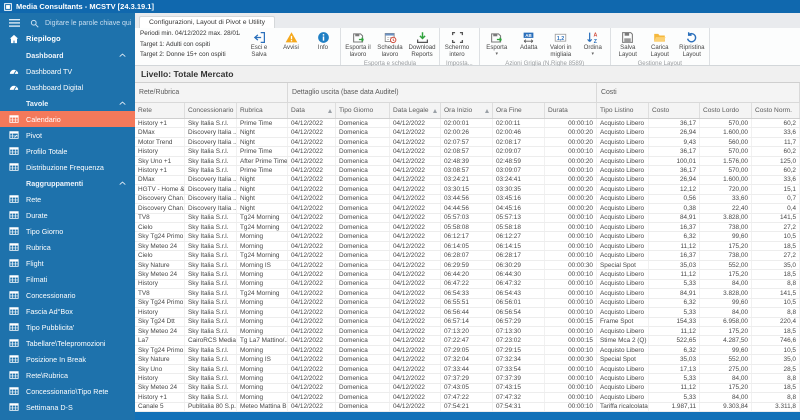 This screenshot has height=420, width=800. I want to click on column-header-ora-inizio: Ora Inizio, so click(467, 110).